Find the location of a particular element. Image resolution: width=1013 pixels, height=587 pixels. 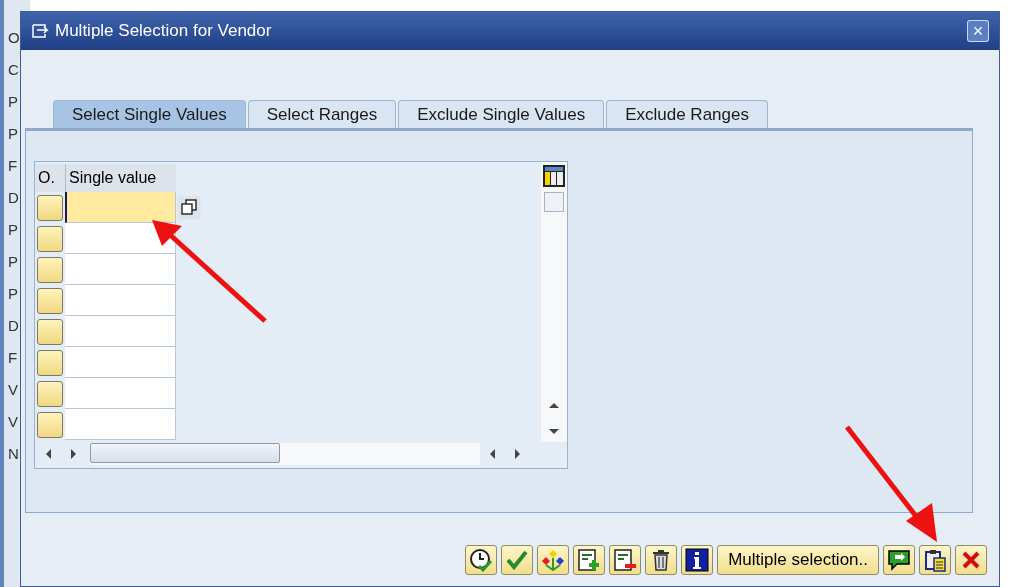

check-icon is located at coordinates (517, 560).